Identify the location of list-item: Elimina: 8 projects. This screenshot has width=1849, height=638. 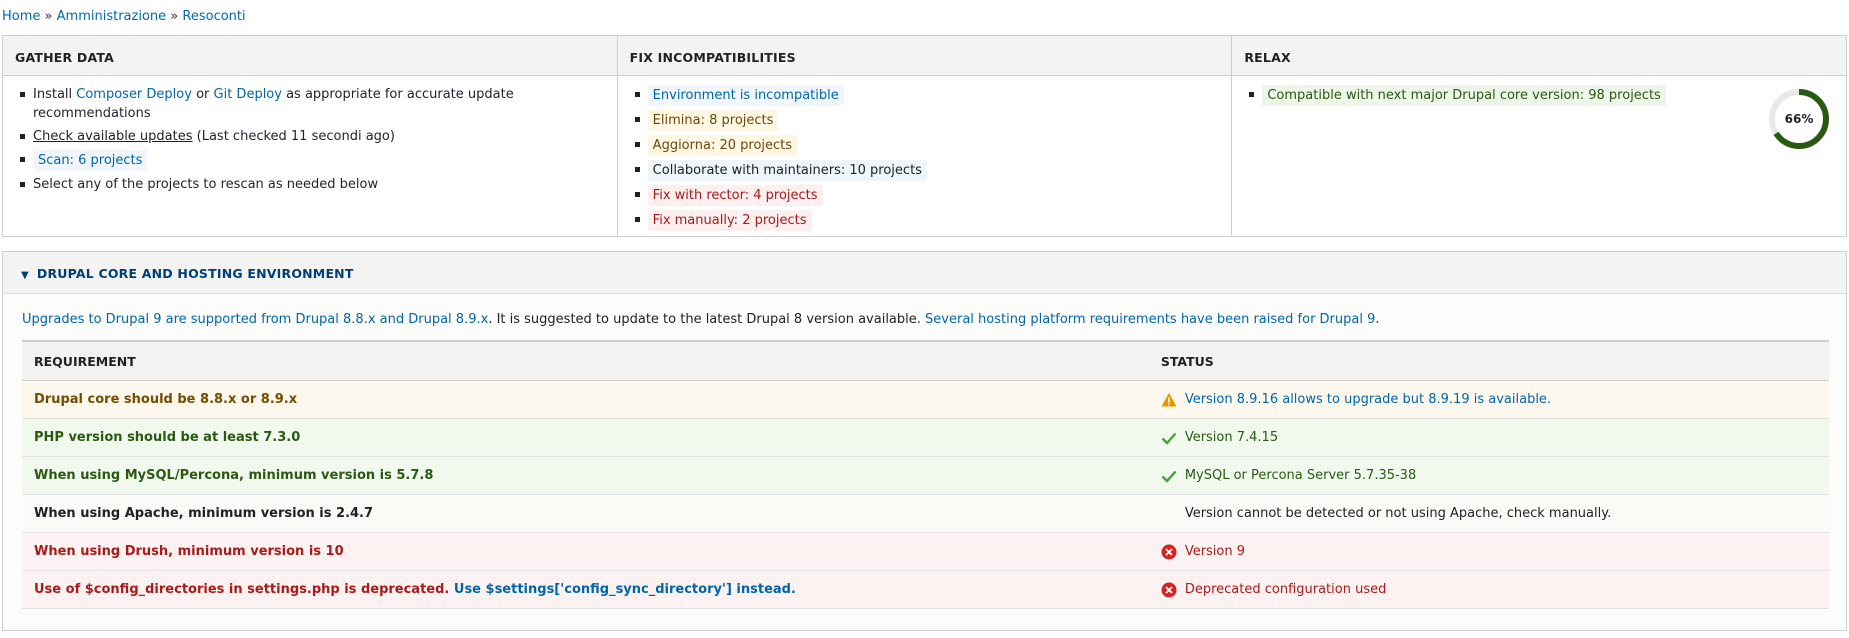
(925, 120).